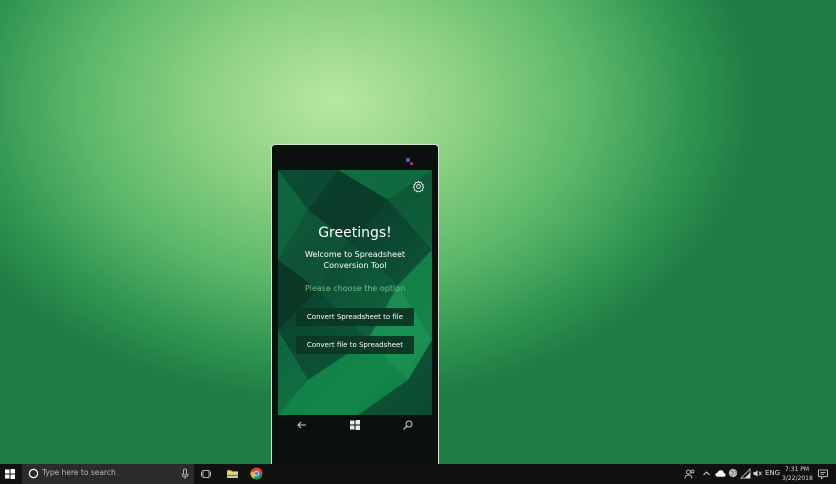  I want to click on clock-date: 3/22/2018, so click(797, 478).